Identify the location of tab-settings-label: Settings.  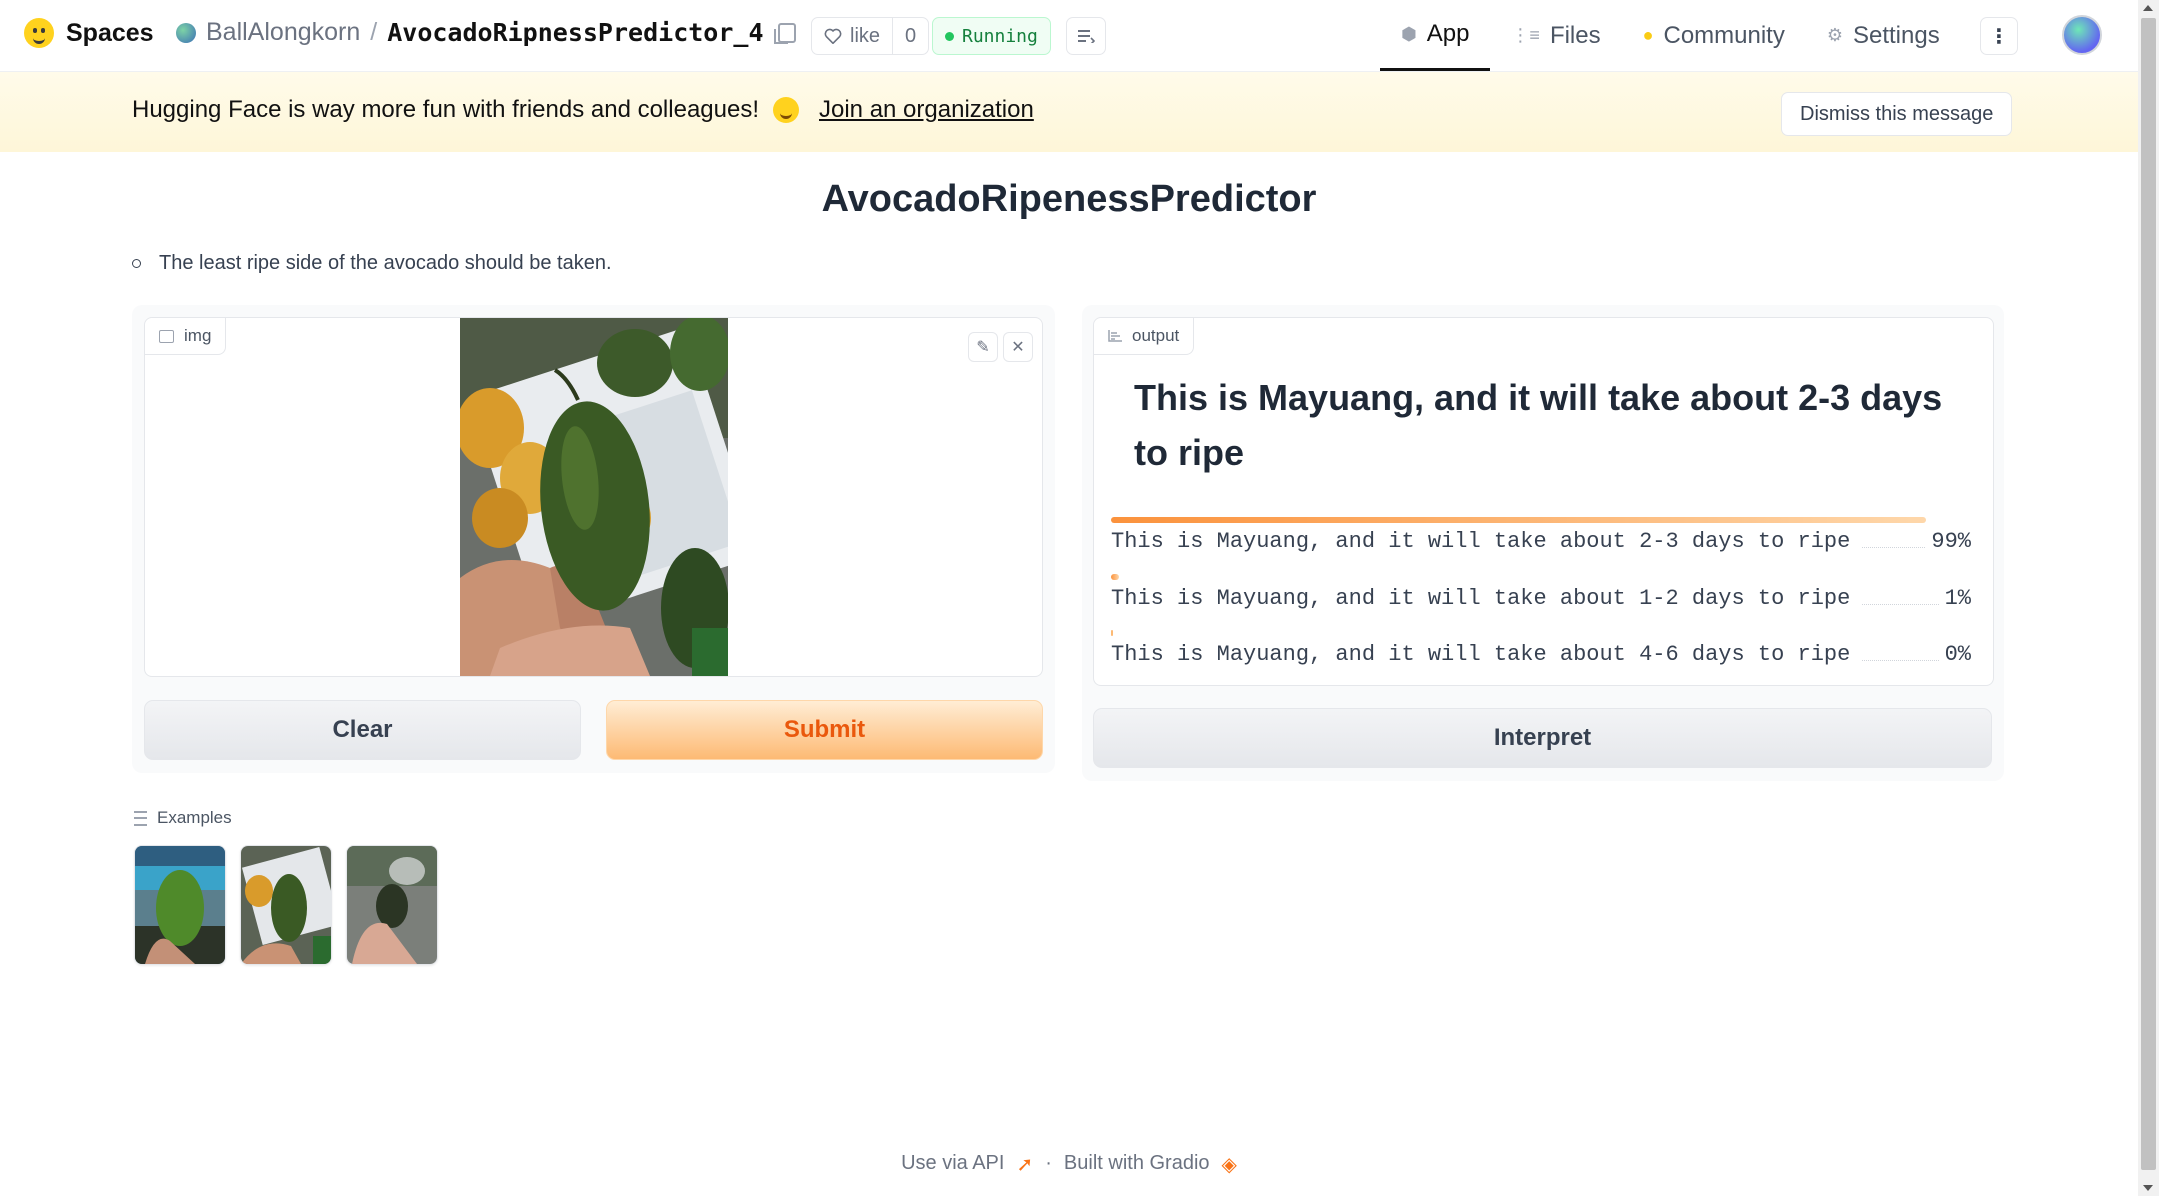
(1896, 35).